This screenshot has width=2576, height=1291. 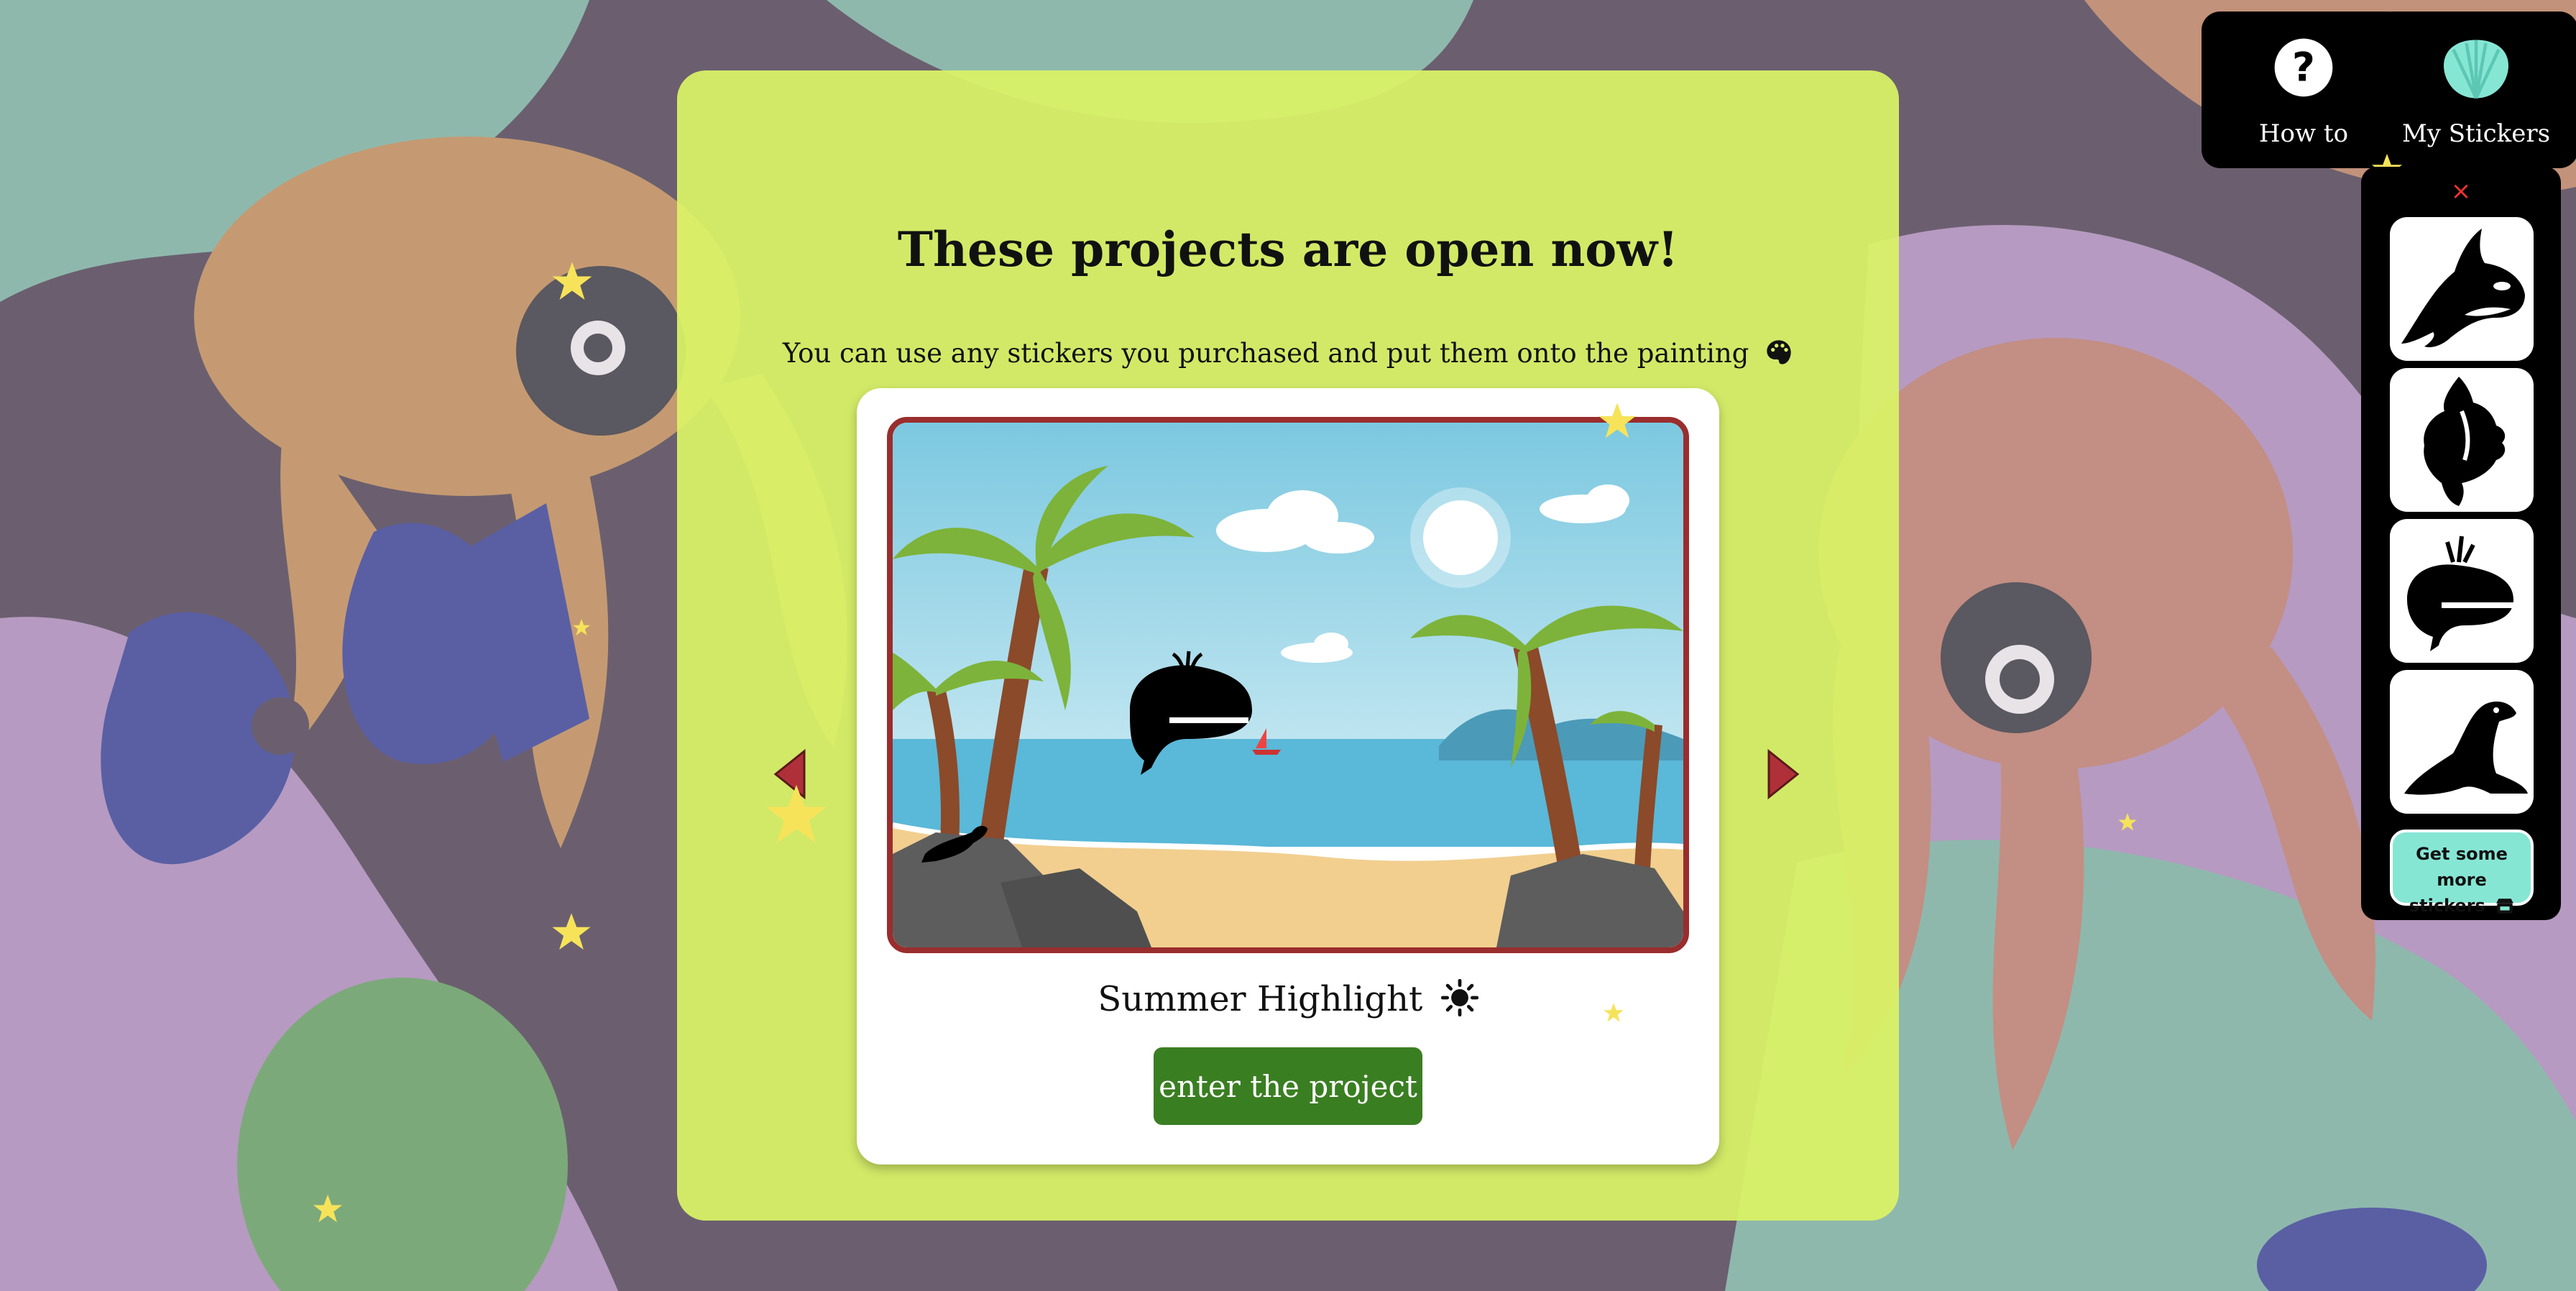 I want to click on help-icon: ?, so click(x=2303, y=67).